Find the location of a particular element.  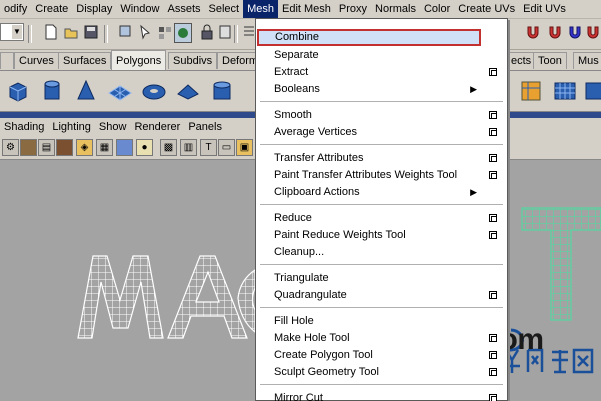

panel-menu-lighting: Lighting is located at coordinates (71, 127).